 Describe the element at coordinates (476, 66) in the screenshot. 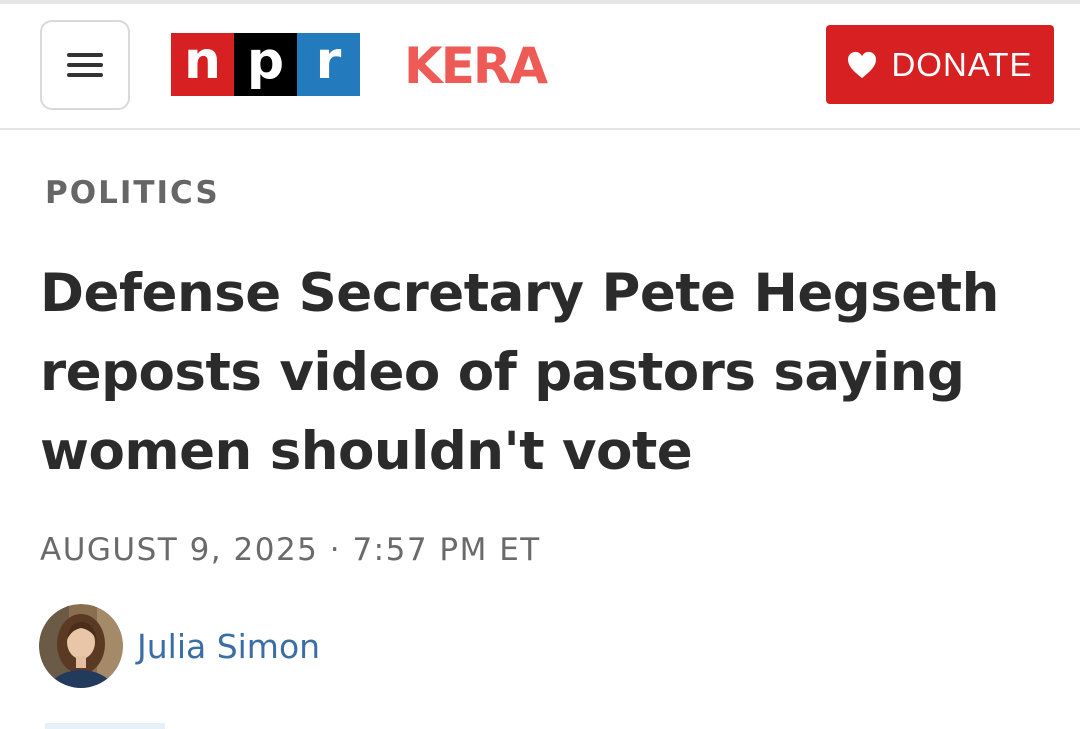

I see `station-logo: KERA` at that location.